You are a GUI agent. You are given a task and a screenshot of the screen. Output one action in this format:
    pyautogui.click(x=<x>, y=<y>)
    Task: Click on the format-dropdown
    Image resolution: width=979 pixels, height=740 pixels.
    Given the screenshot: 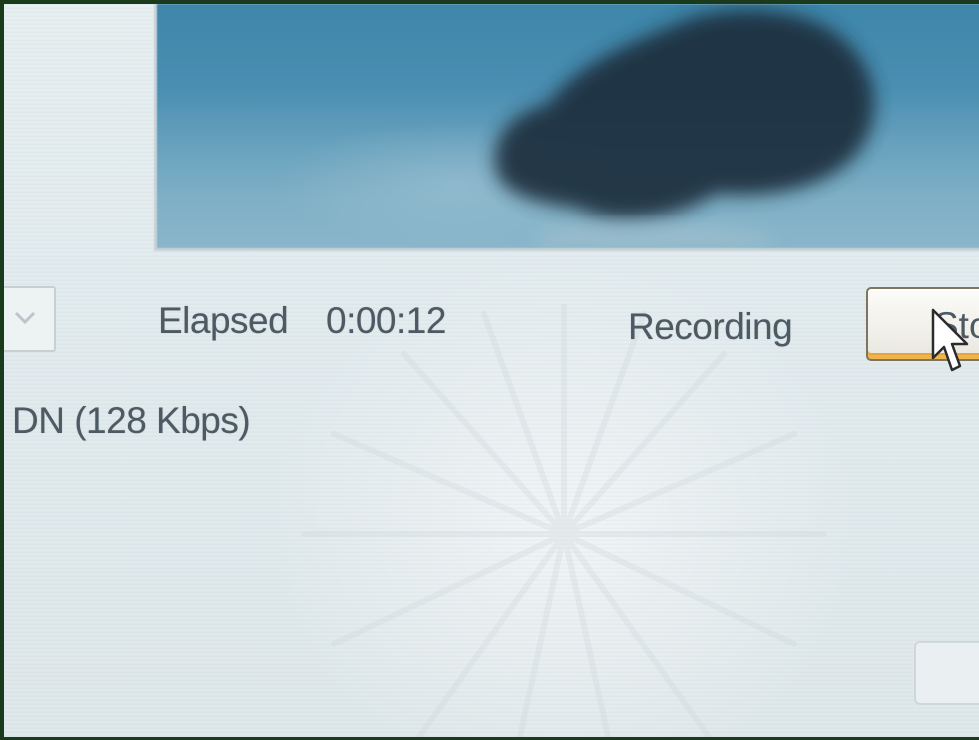 What is the action you would take?
    pyautogui.click(x=30, y=319)
    